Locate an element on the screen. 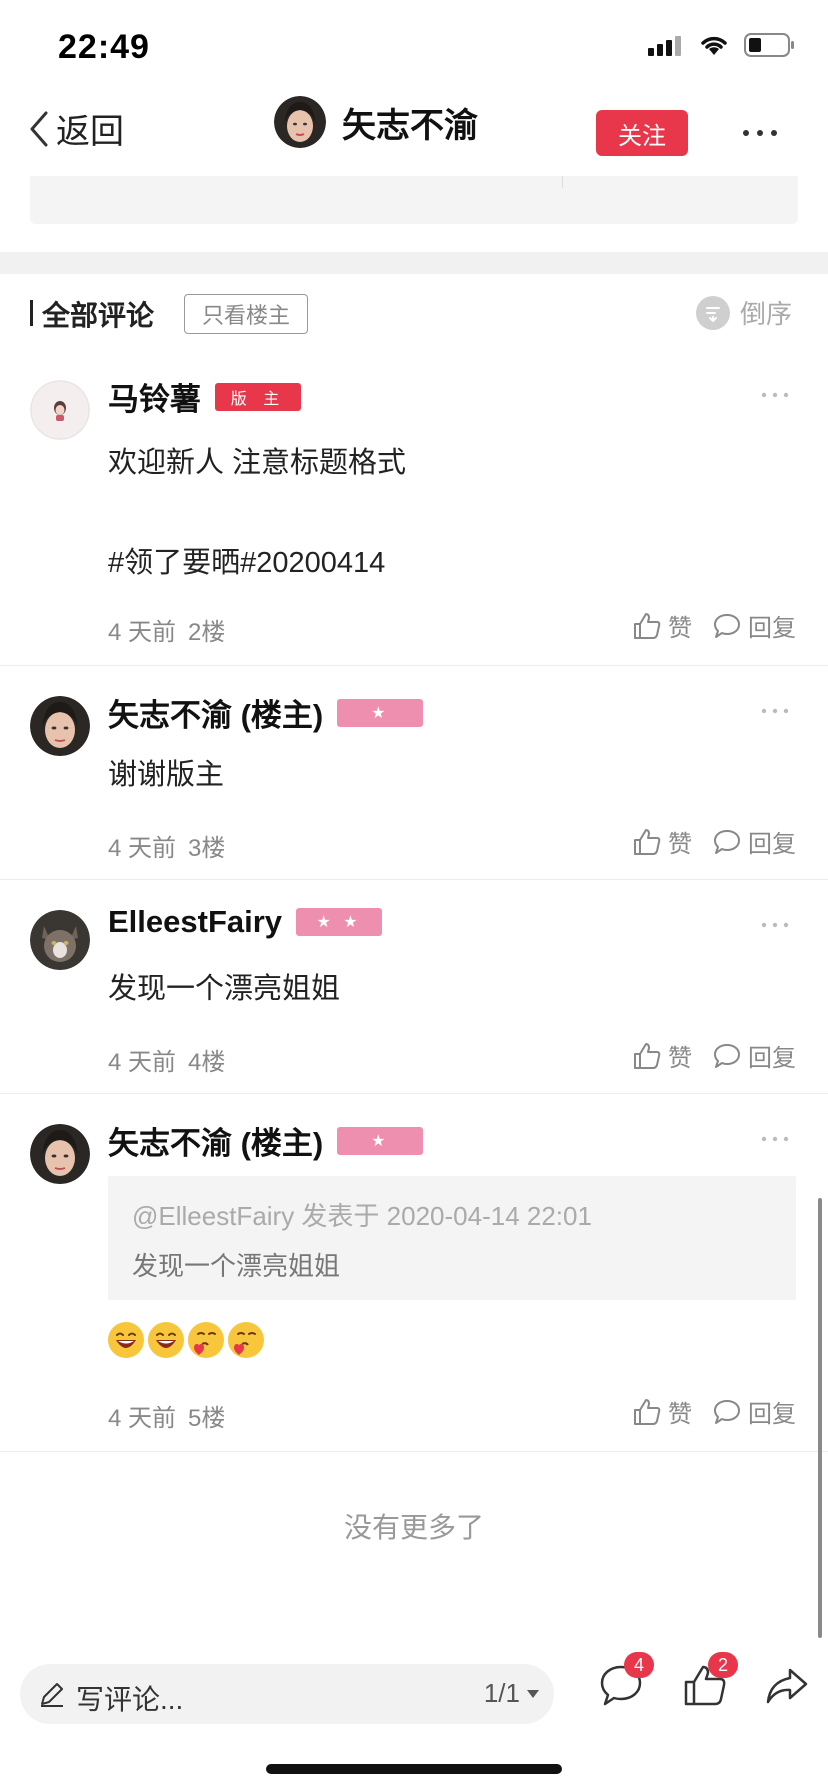  comment-meta: 4 天前 5楼 is located at coordinates (166, 1415).